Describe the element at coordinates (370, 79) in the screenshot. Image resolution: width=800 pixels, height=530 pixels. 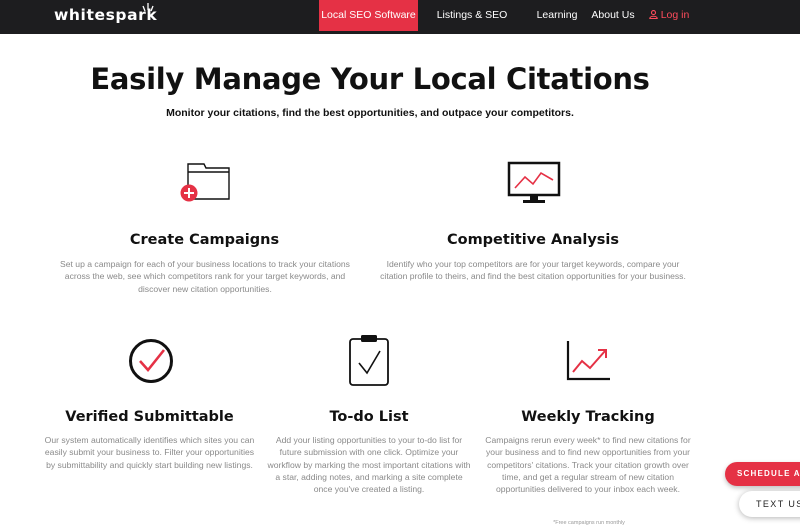
I see `page-title: Easily Manage Your Local Citations` at that location.